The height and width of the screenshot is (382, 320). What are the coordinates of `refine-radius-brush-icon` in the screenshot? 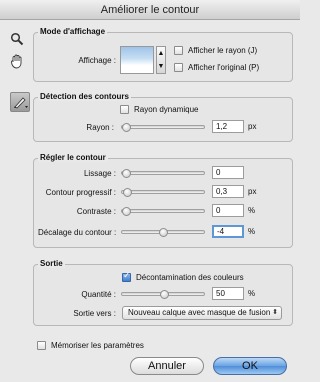 It's located at (20, 102).